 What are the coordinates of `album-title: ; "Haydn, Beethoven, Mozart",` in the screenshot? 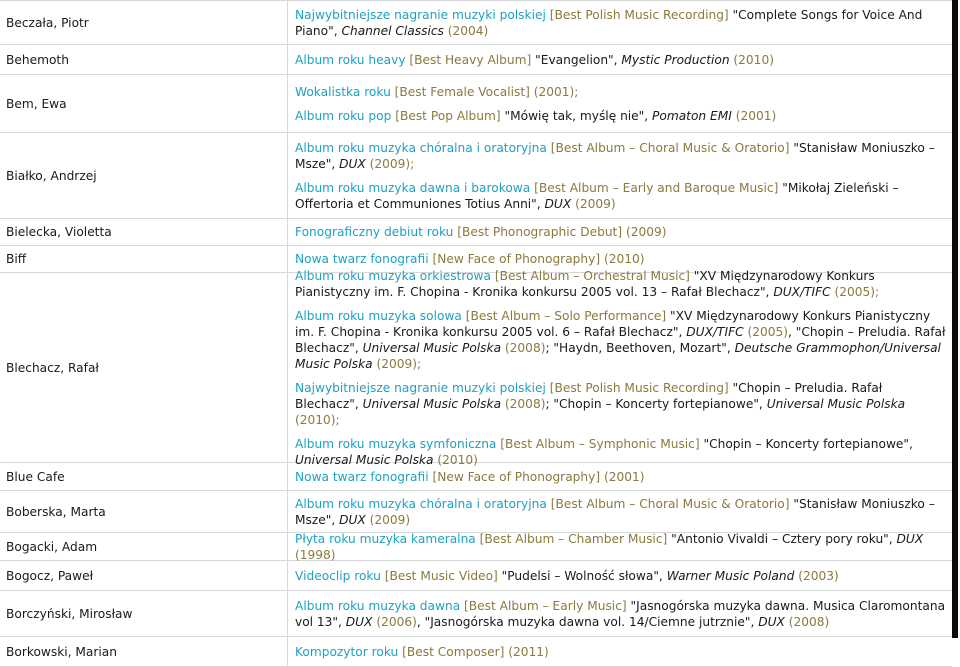 It's located at (640, 347).